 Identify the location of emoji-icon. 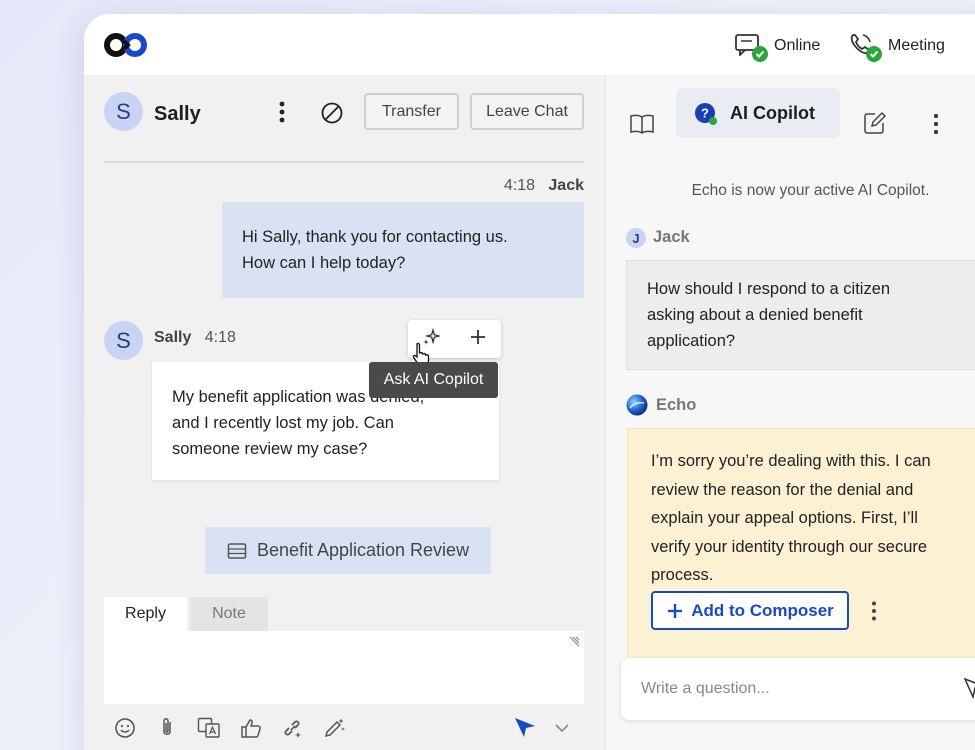
(125, 728).